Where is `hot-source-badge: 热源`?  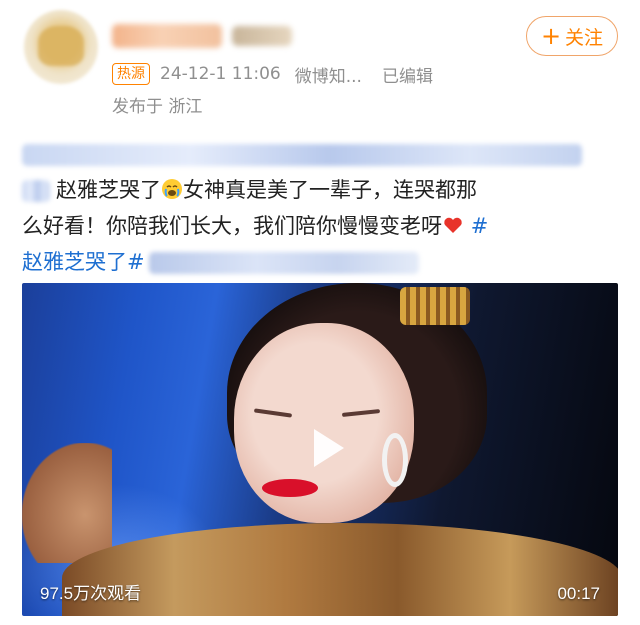
hot-source-badge: 热源 is located at coordinates (131, 74).